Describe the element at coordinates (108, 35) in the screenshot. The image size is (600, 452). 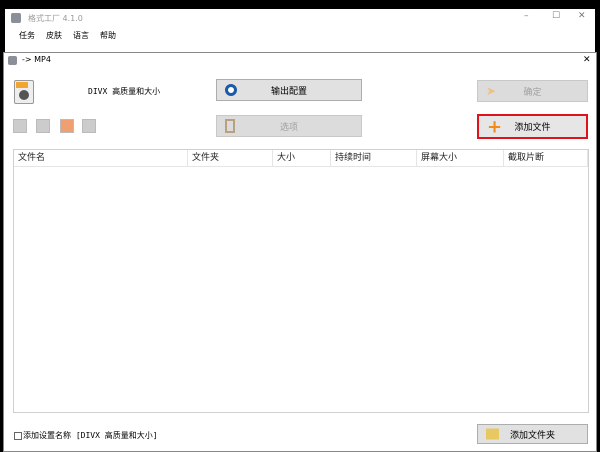
I see `menu-help: 帮助` at that location.